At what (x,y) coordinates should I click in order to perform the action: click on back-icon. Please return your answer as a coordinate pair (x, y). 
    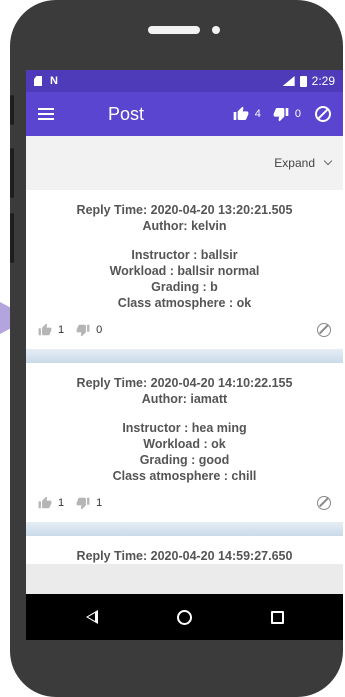
    Looking at the image, I should click on (91, 617).